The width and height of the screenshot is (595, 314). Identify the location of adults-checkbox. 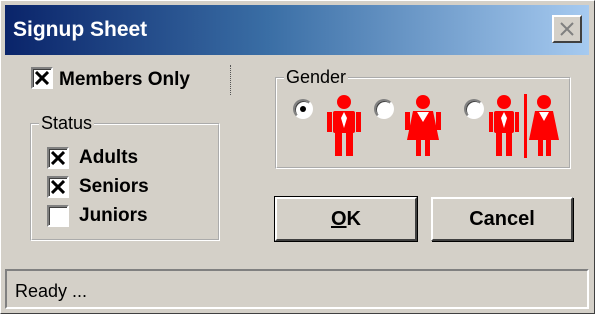
(58, 158).